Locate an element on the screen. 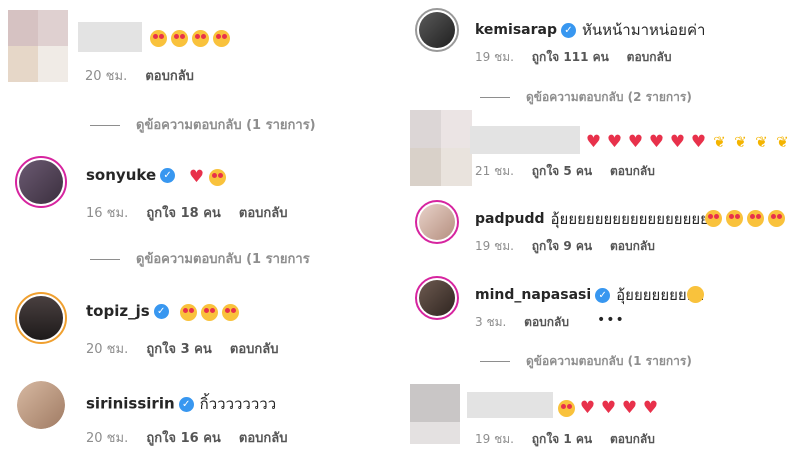 The width and height of the screenshot is (800, 450). view-replies-link: ดูข้อความตอบกลับ (1 รายการ is located at coordinates (200, 258).